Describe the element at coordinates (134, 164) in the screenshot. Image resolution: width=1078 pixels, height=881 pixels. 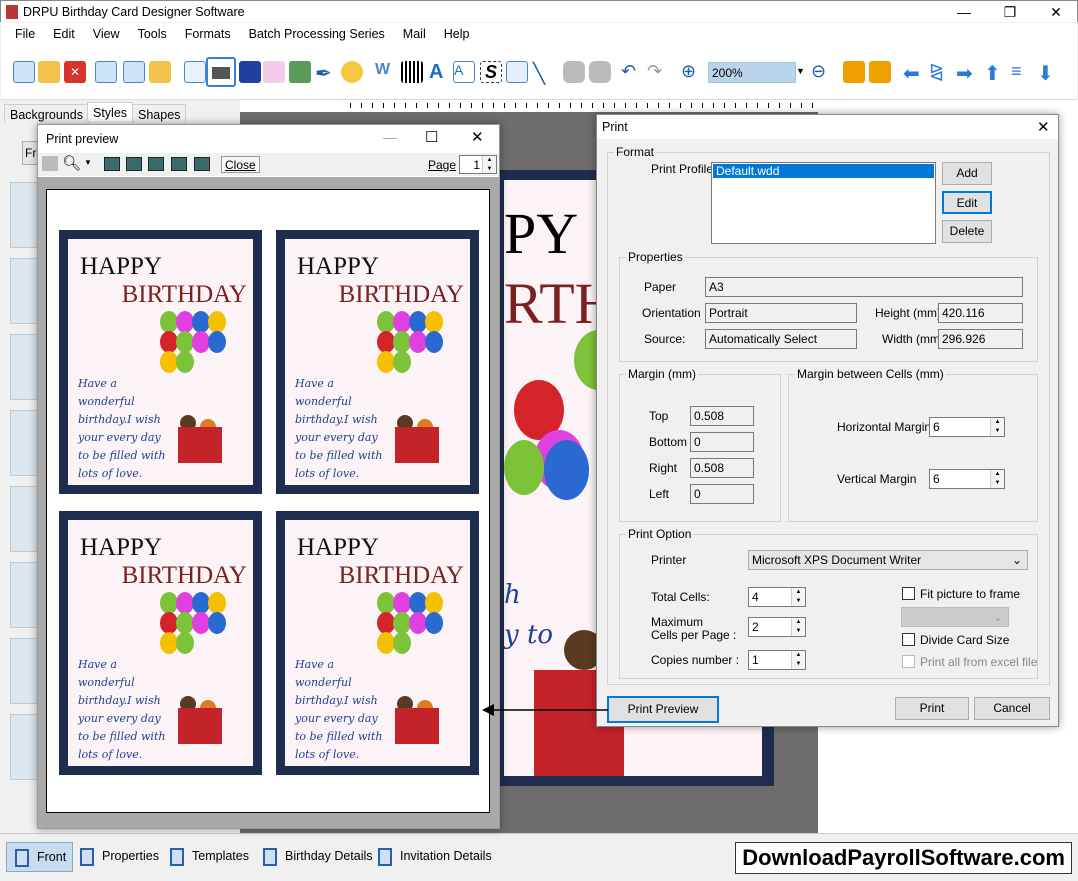
I see `two-pages-icon` at that location.